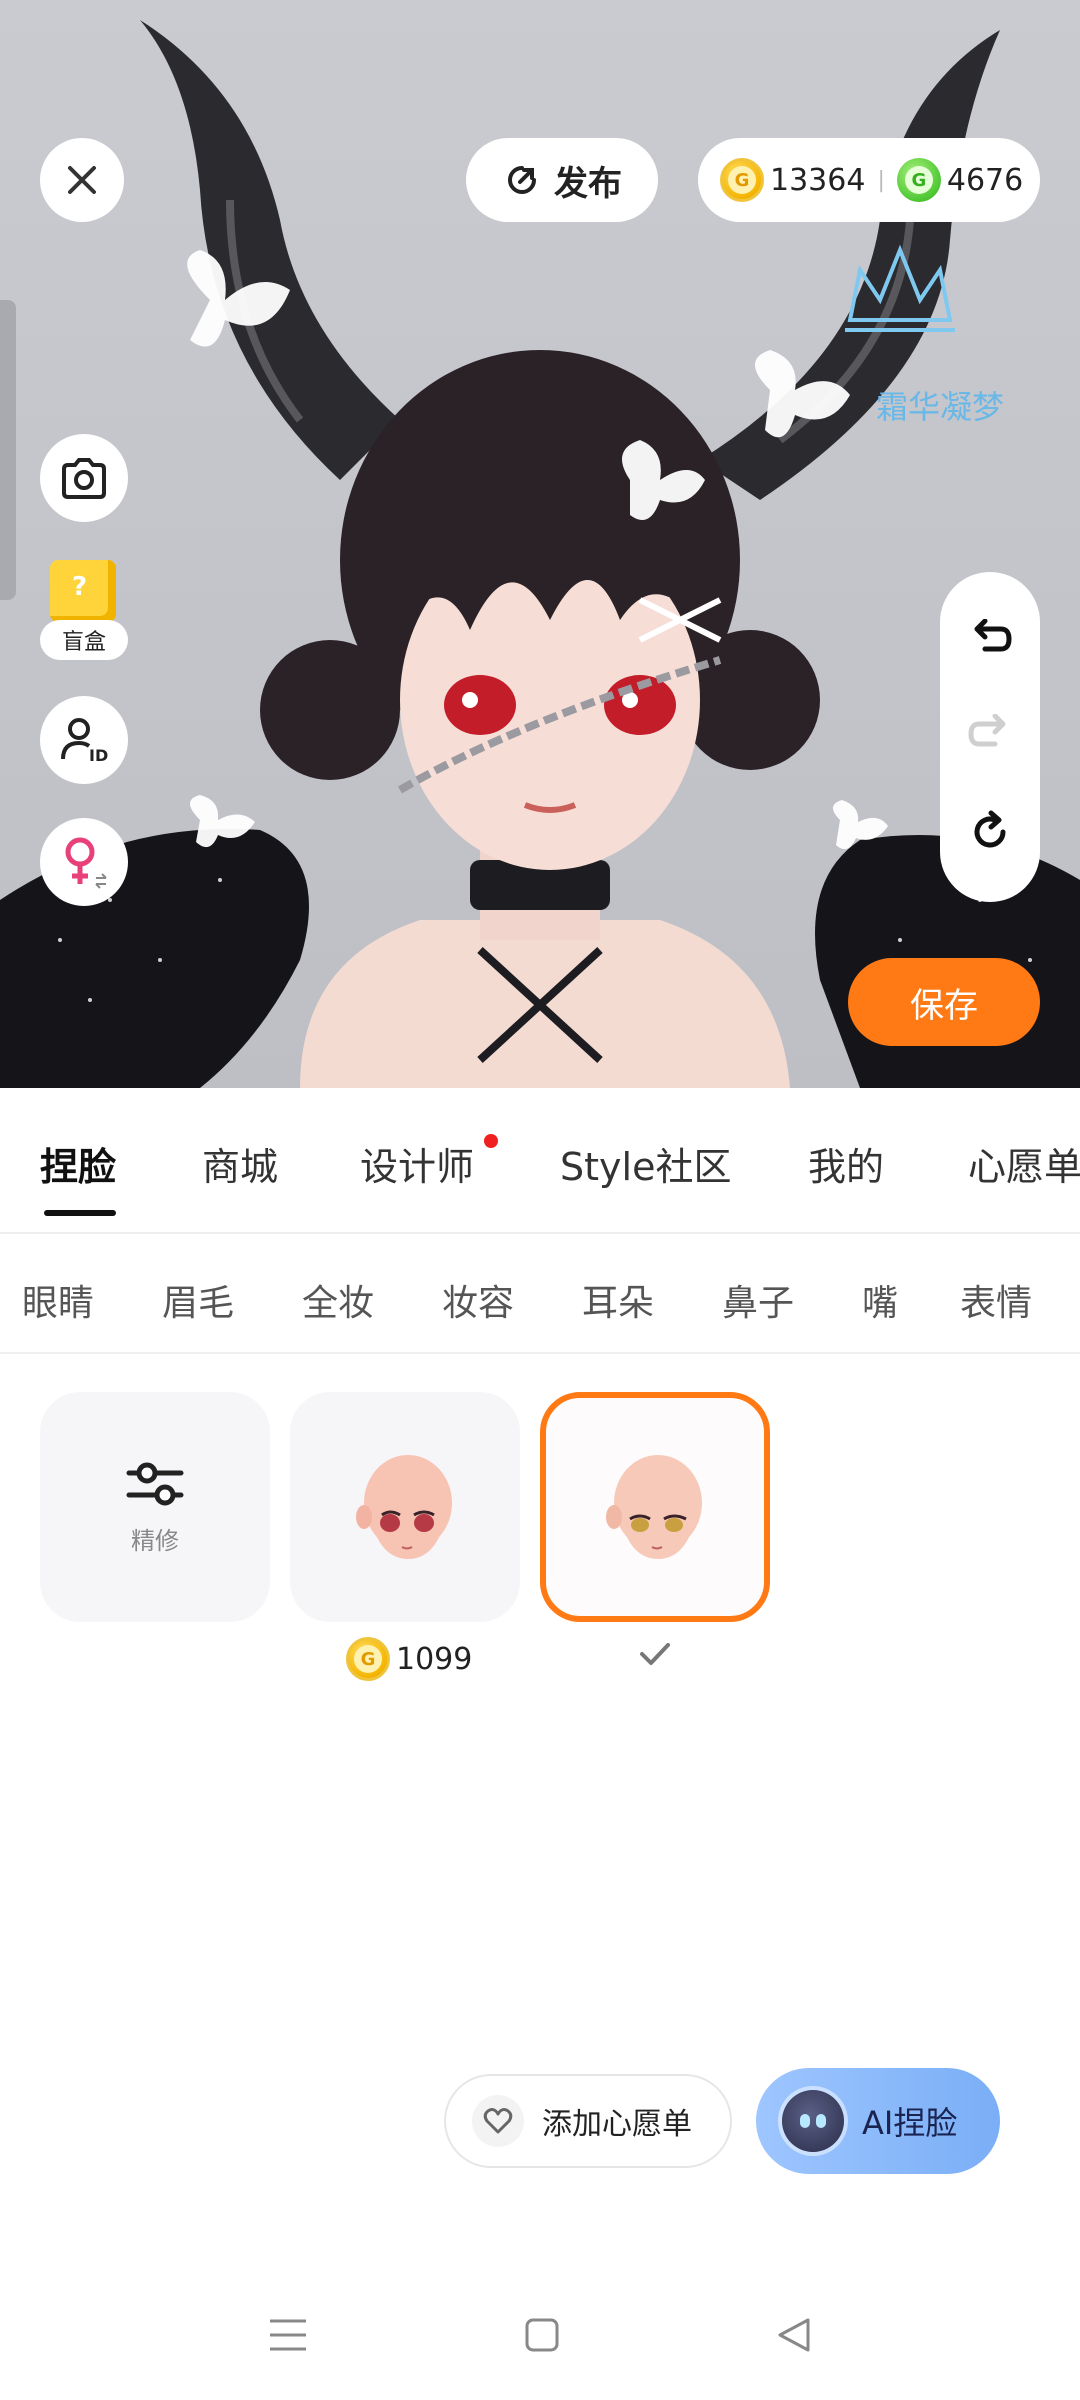 The image size is (1080, 2400). I want to click on item-price-value: 1099, so click(434, 1659).